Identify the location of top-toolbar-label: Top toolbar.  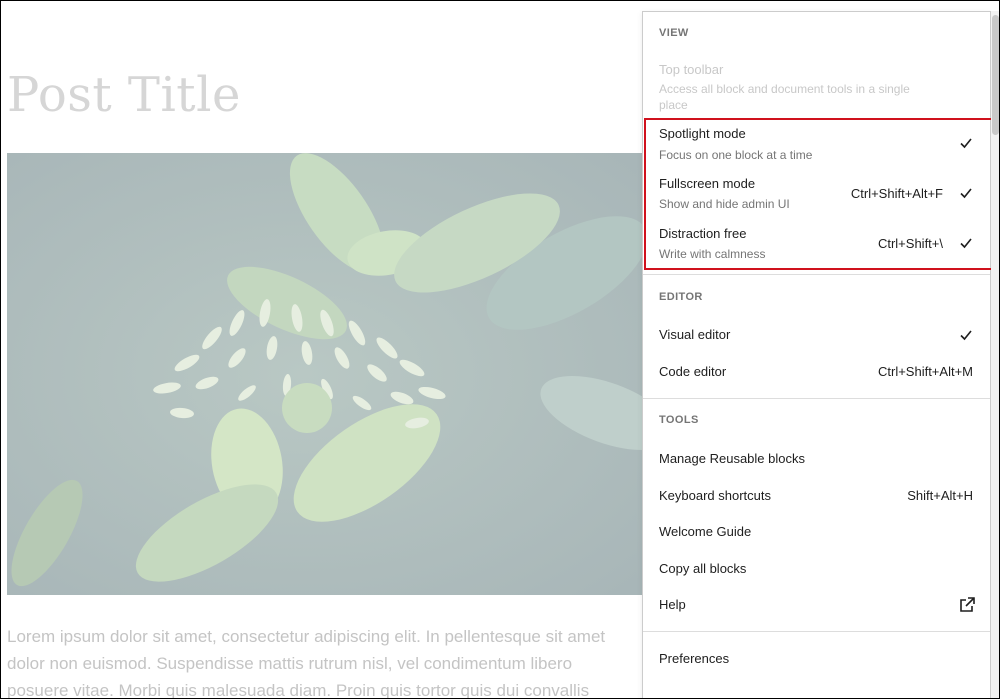
(691, 69).